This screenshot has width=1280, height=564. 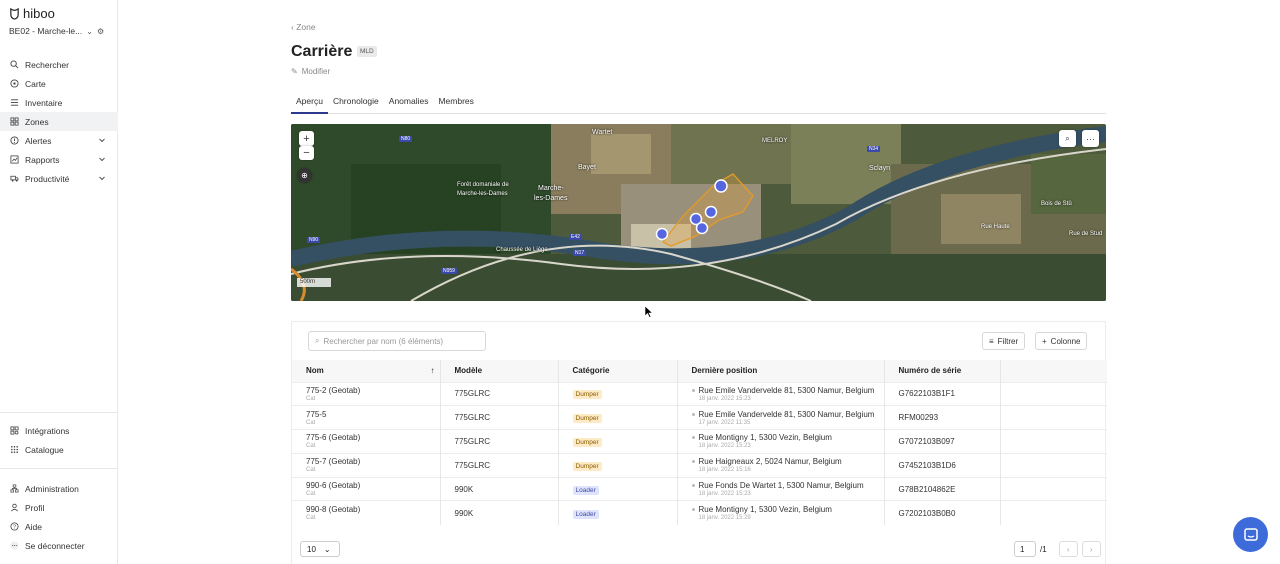 I want to click on next-page-button: ›, so click(x=1091, y=549).